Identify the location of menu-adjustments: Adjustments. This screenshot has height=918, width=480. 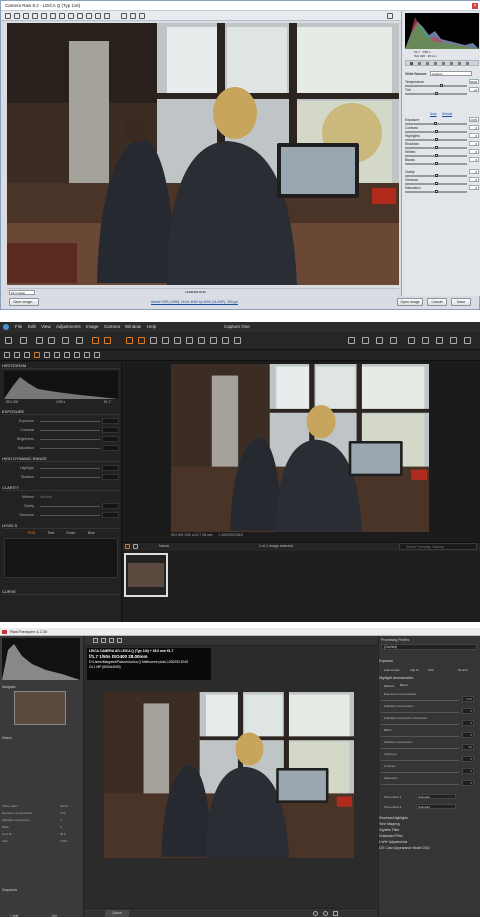
(68, 327).